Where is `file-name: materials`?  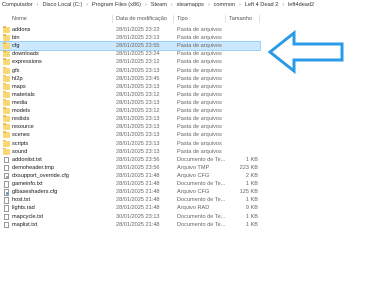
file-name: materials is located at coordinates (23, 94).